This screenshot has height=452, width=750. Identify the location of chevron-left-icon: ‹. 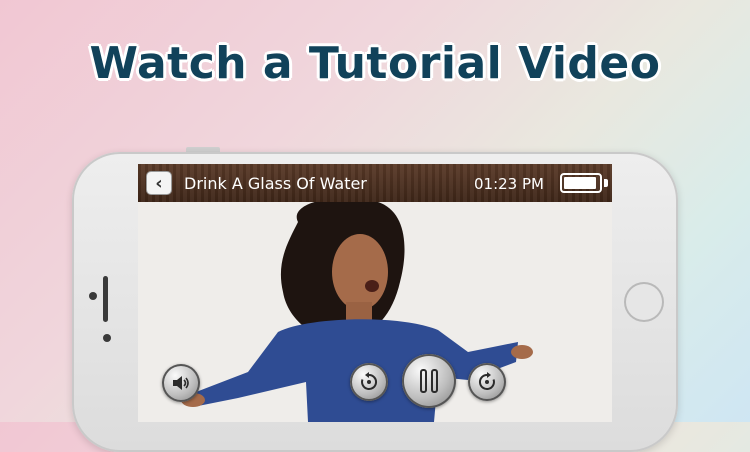
(159, 183).